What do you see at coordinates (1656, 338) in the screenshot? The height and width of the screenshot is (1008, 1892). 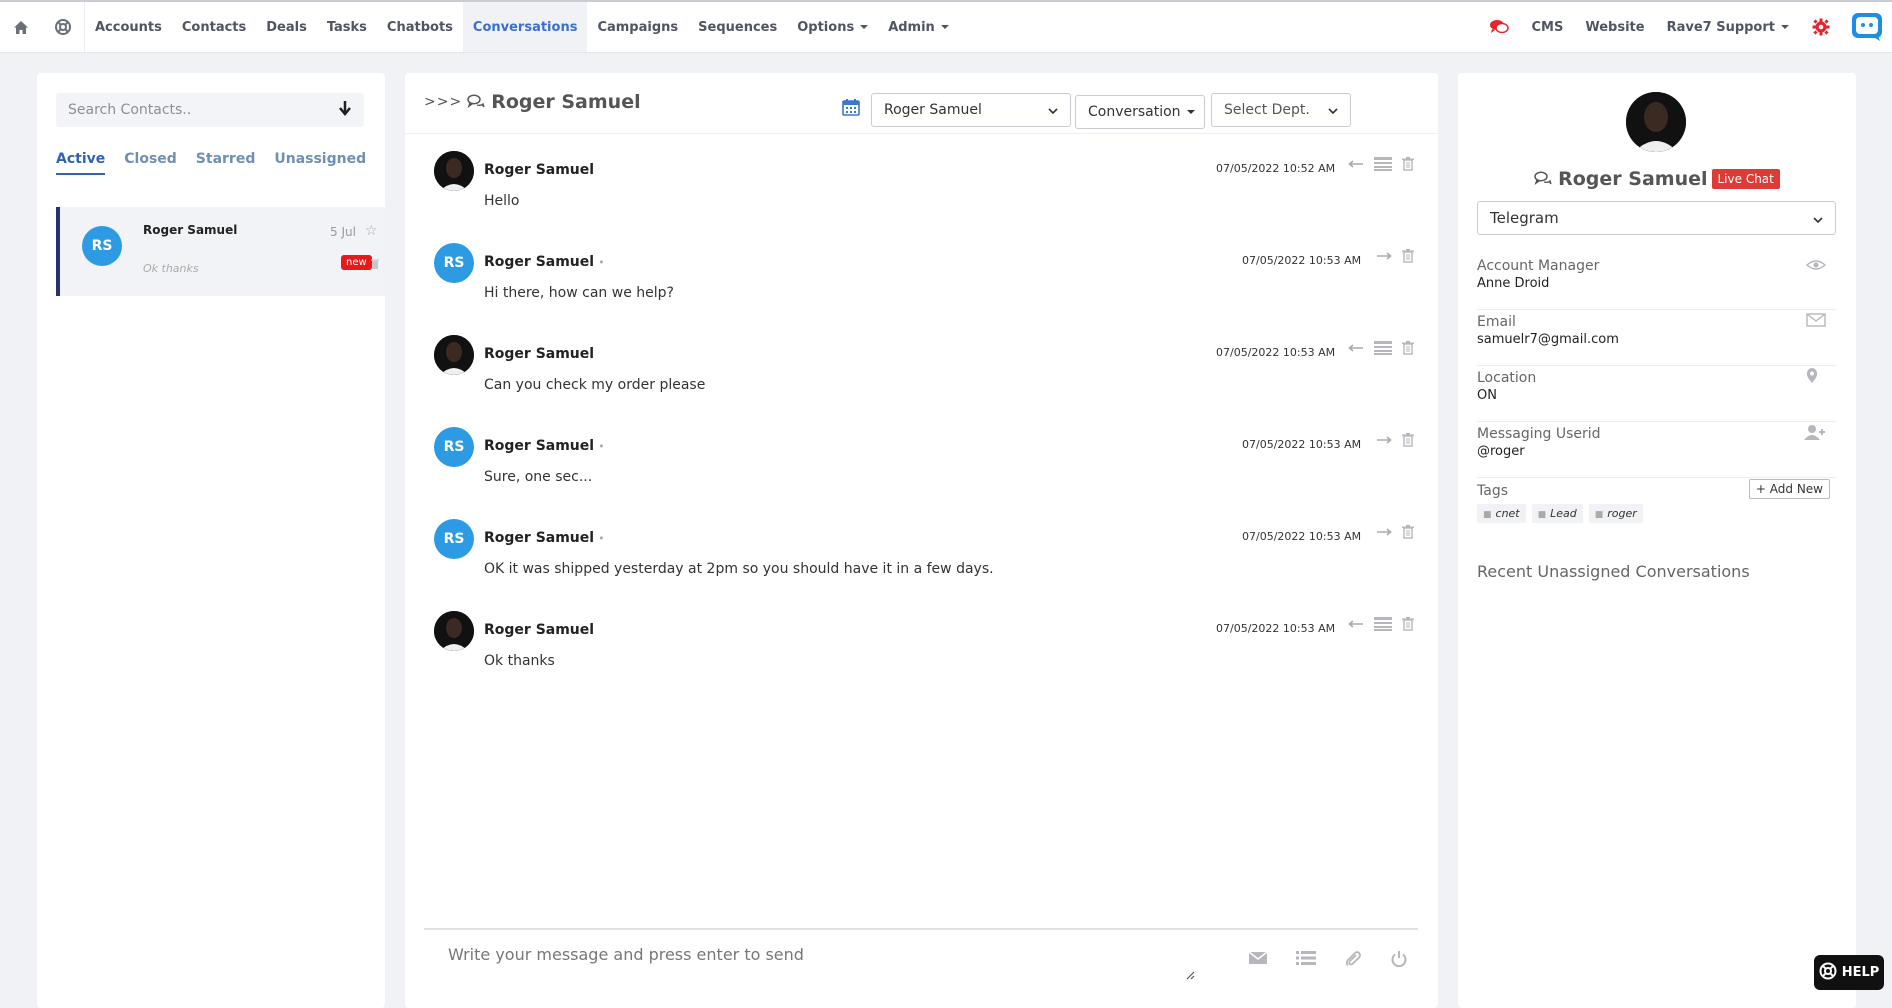 I see `email-row: Email samuelr7@gmail.com` at bounding box center [1656, 338].